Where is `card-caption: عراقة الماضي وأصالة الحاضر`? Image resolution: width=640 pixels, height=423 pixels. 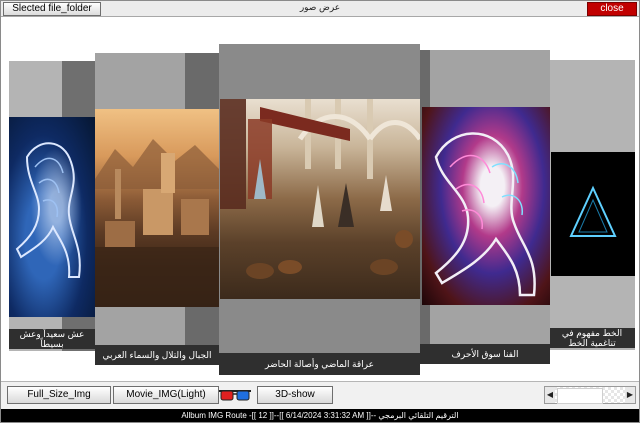 card-caption: عراقة الماضي وأصالة الحاضر is located at coordinates (319, 364).